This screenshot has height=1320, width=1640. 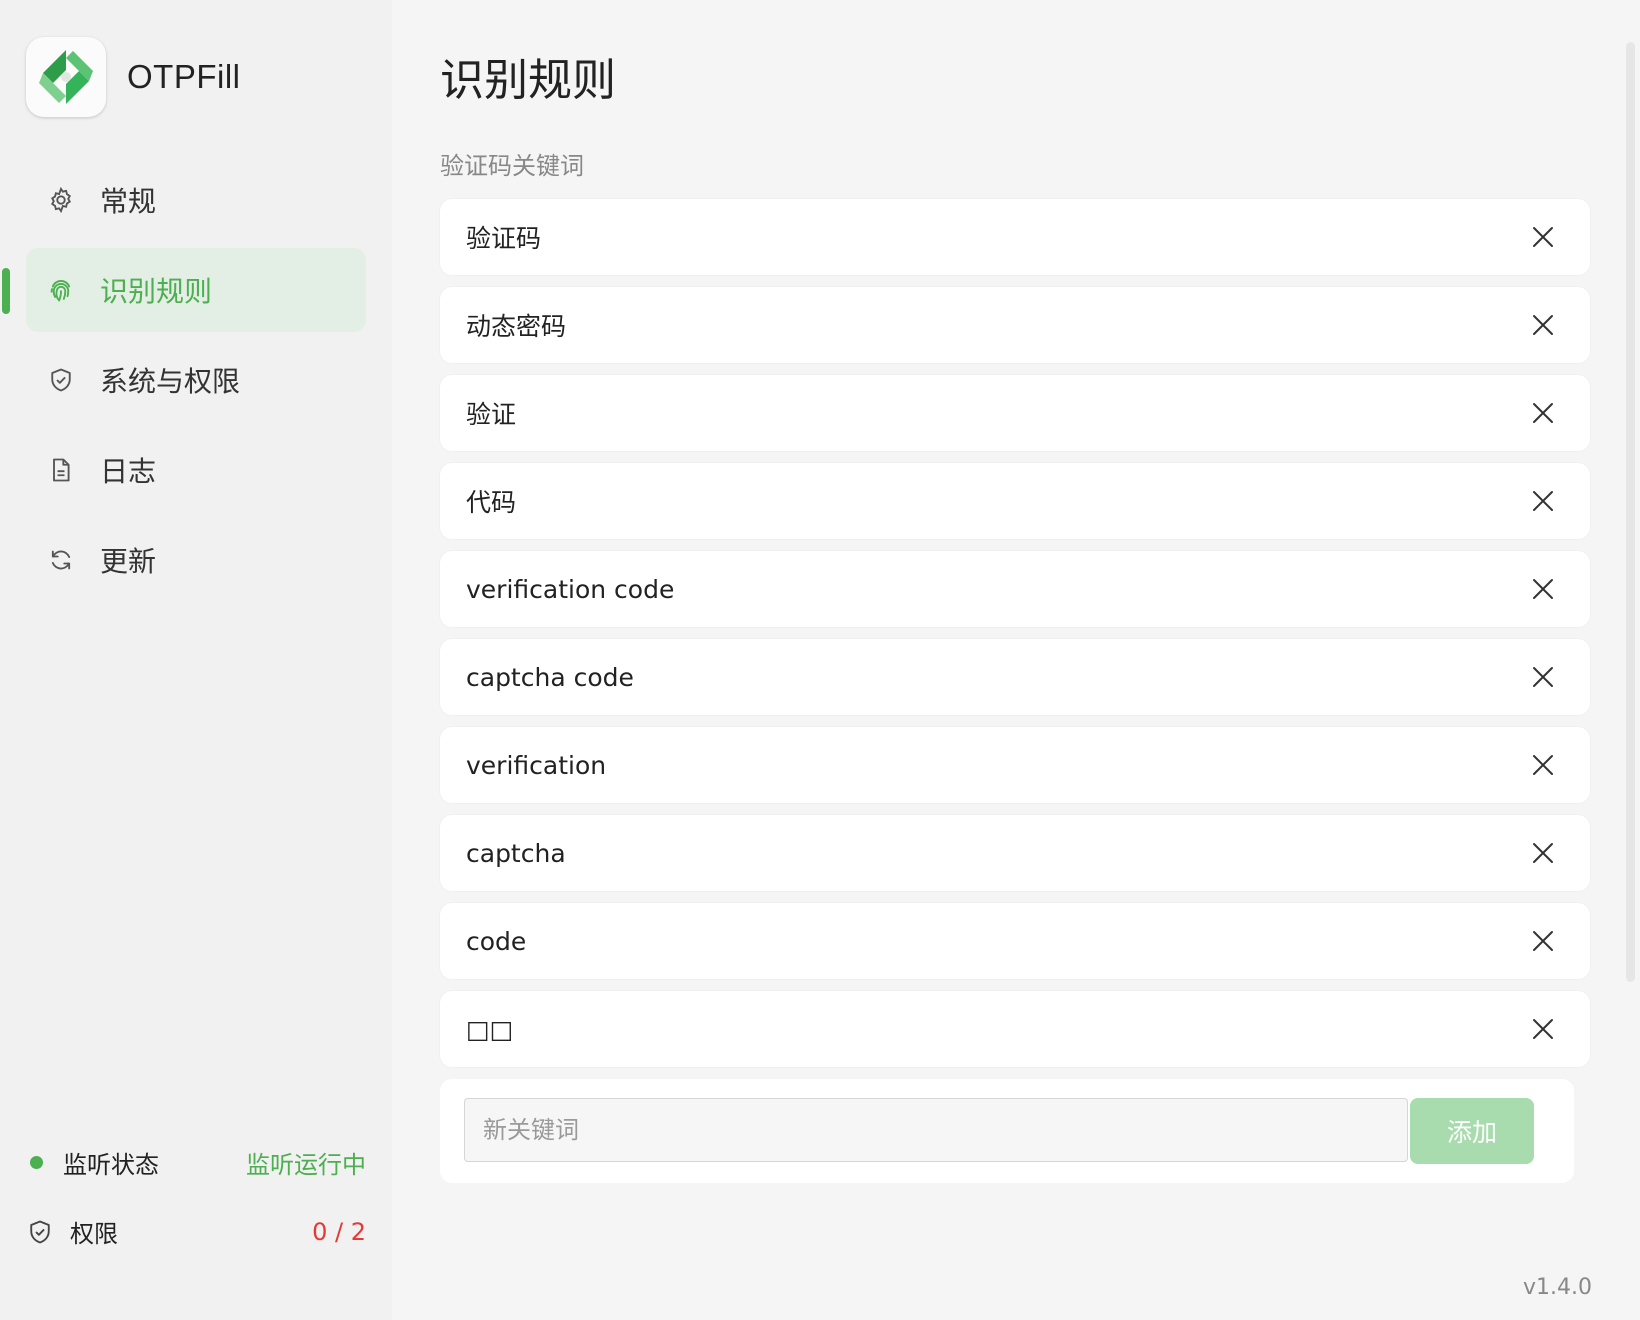 I want to click on add-button: 添加, so click(x=1472, y=1131).